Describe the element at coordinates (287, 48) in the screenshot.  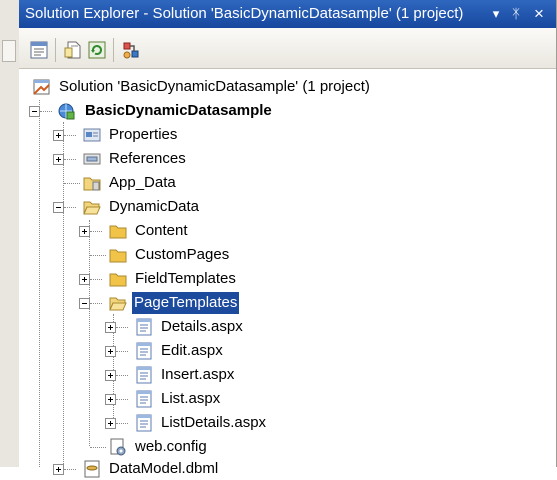
I see `toolbar` at that location.